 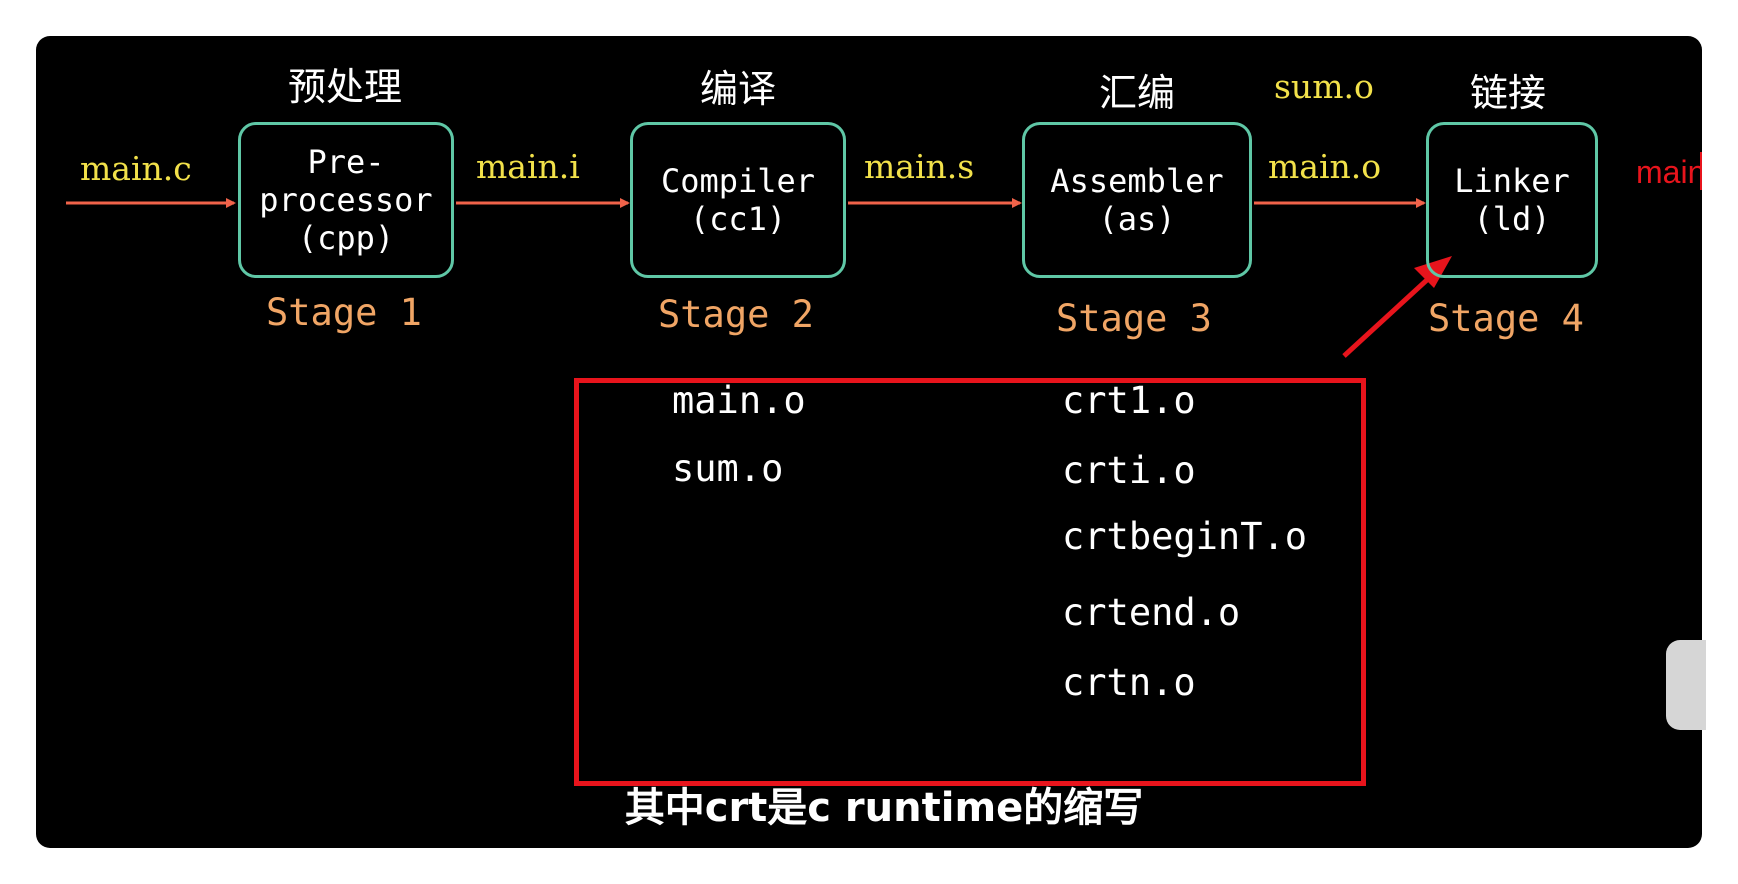 What do you see at coordinates (346, 162) in the screenshot?
I see `preprocessor-line-1: Pre-` at bounding box center [346, 162].